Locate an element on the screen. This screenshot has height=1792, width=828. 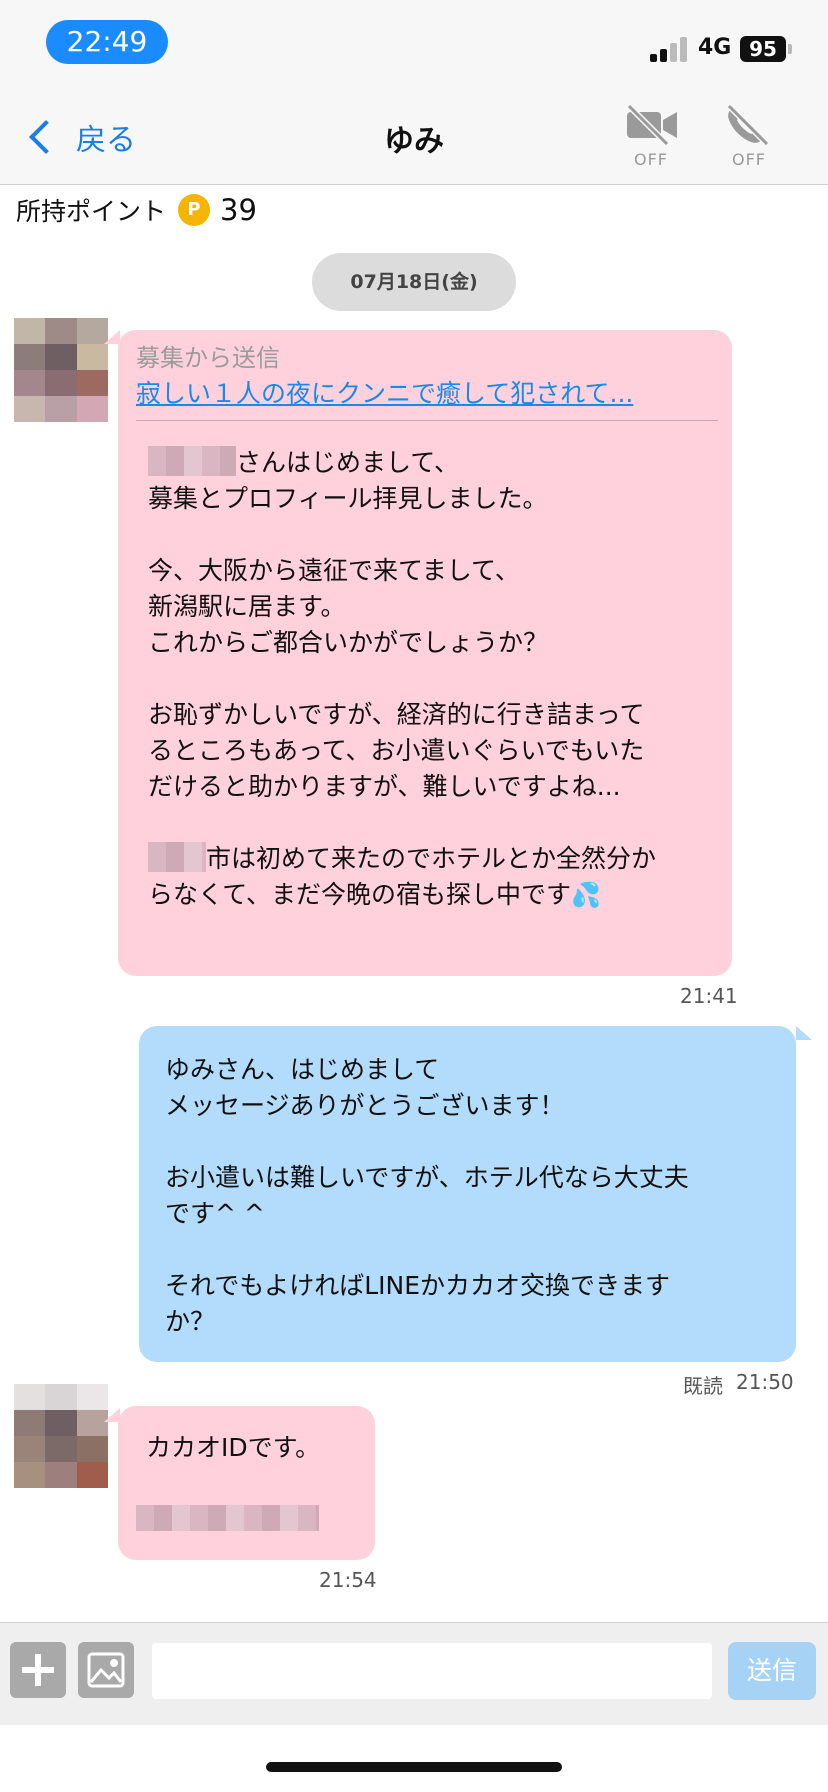
points-value: 39 is located at coordinates (238, 210).